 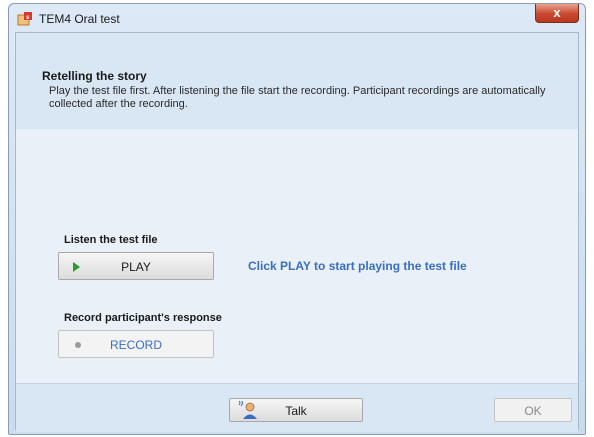 What do you see at coordinates (111, 240) in the screenshot?
I see `listen-label: Listen the test file` at bounding box center [111, 240].